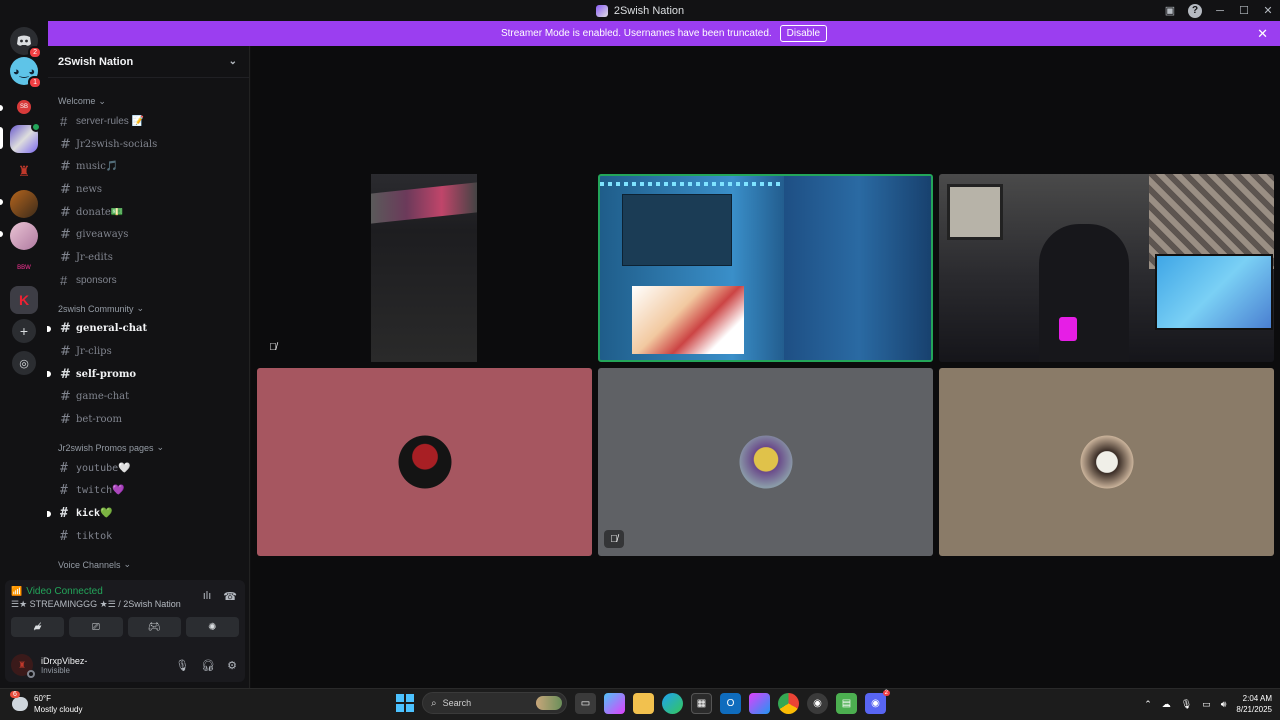 This screenshot has height=720, width=1280. I want to click on channel-item: # self-promo, so click(148, 374).